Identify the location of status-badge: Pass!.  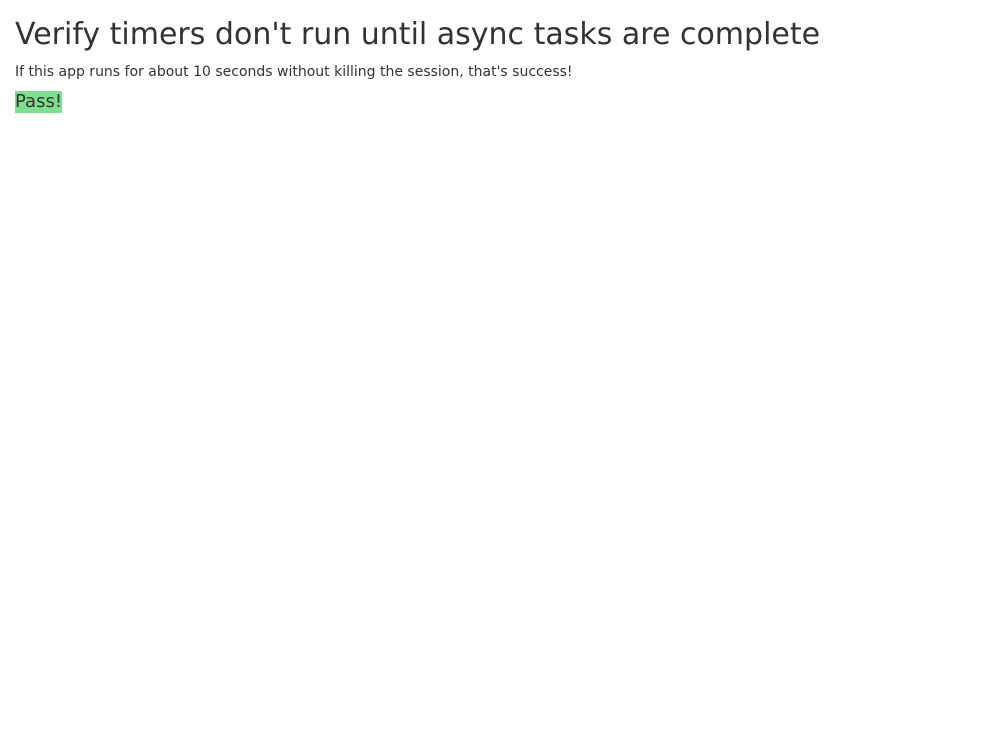
(39, 102).